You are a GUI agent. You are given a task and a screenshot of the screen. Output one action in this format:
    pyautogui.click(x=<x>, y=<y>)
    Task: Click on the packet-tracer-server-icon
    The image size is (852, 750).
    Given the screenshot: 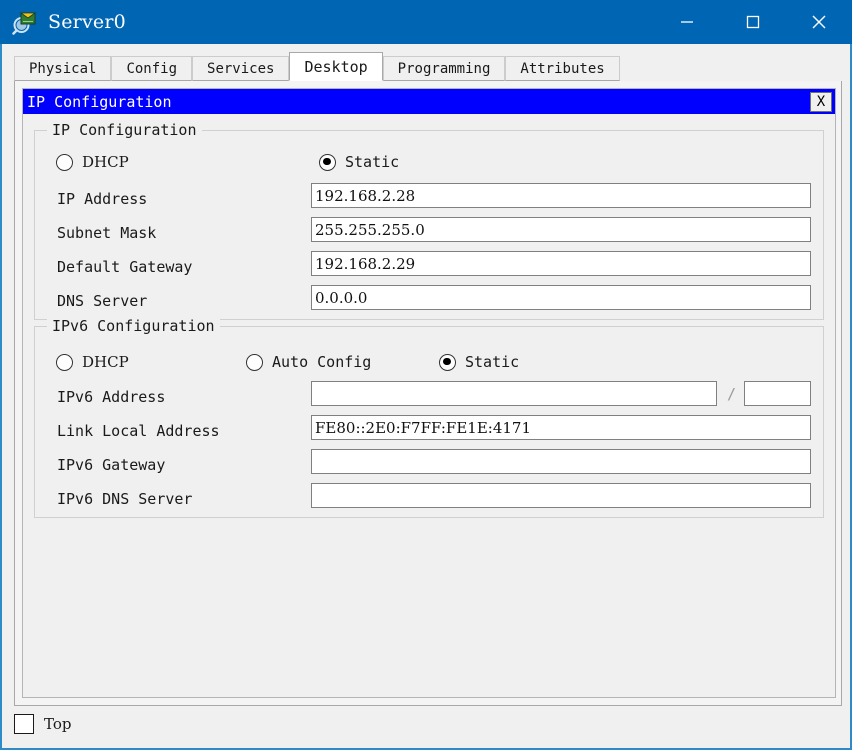 What is the action you would take?
    pyautogui.click(x=25, y=22)
    